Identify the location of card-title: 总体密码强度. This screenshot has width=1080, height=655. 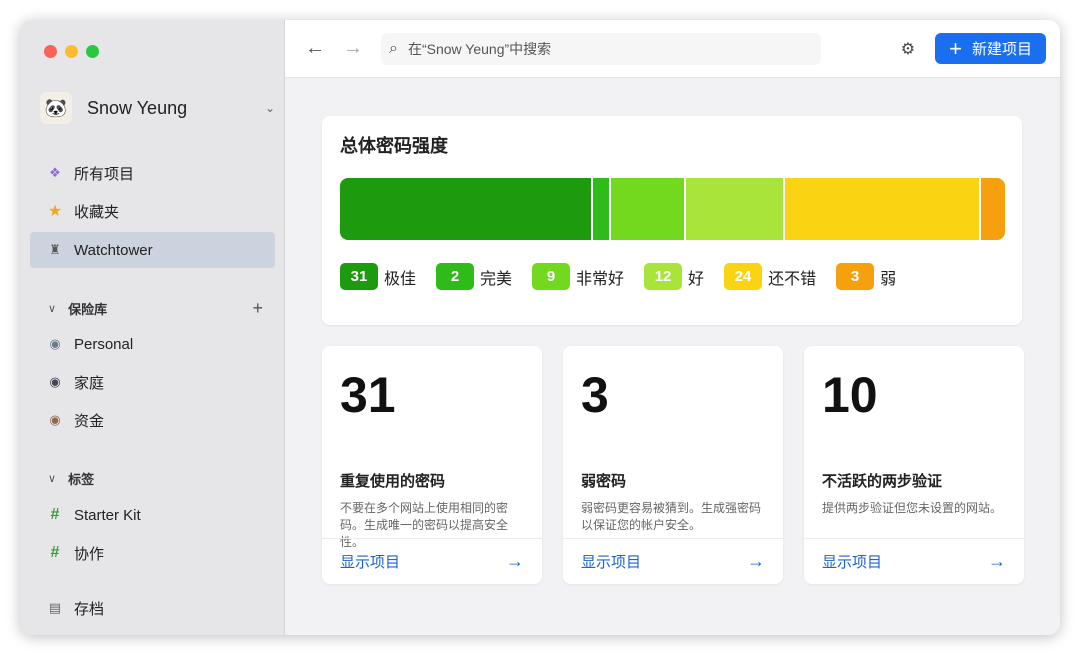
(394, 146).